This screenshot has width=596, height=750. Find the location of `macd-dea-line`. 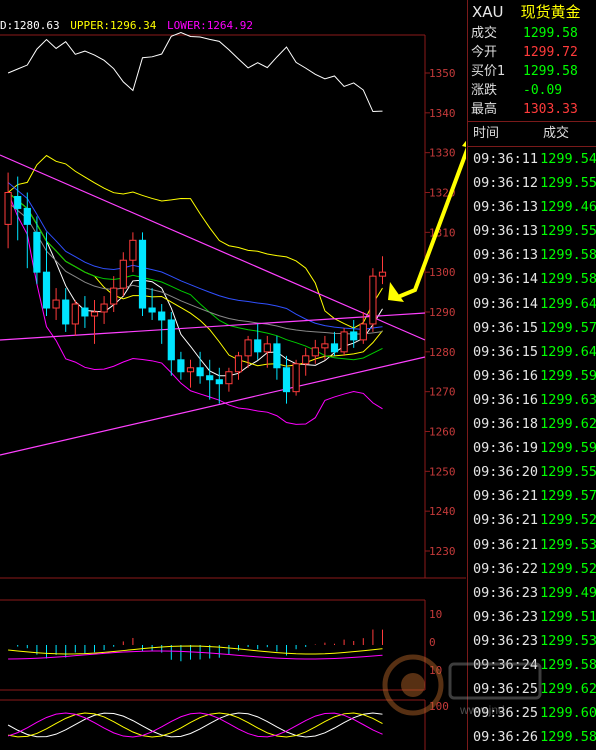

macd-dea-line is located at coordinates (195, 650).